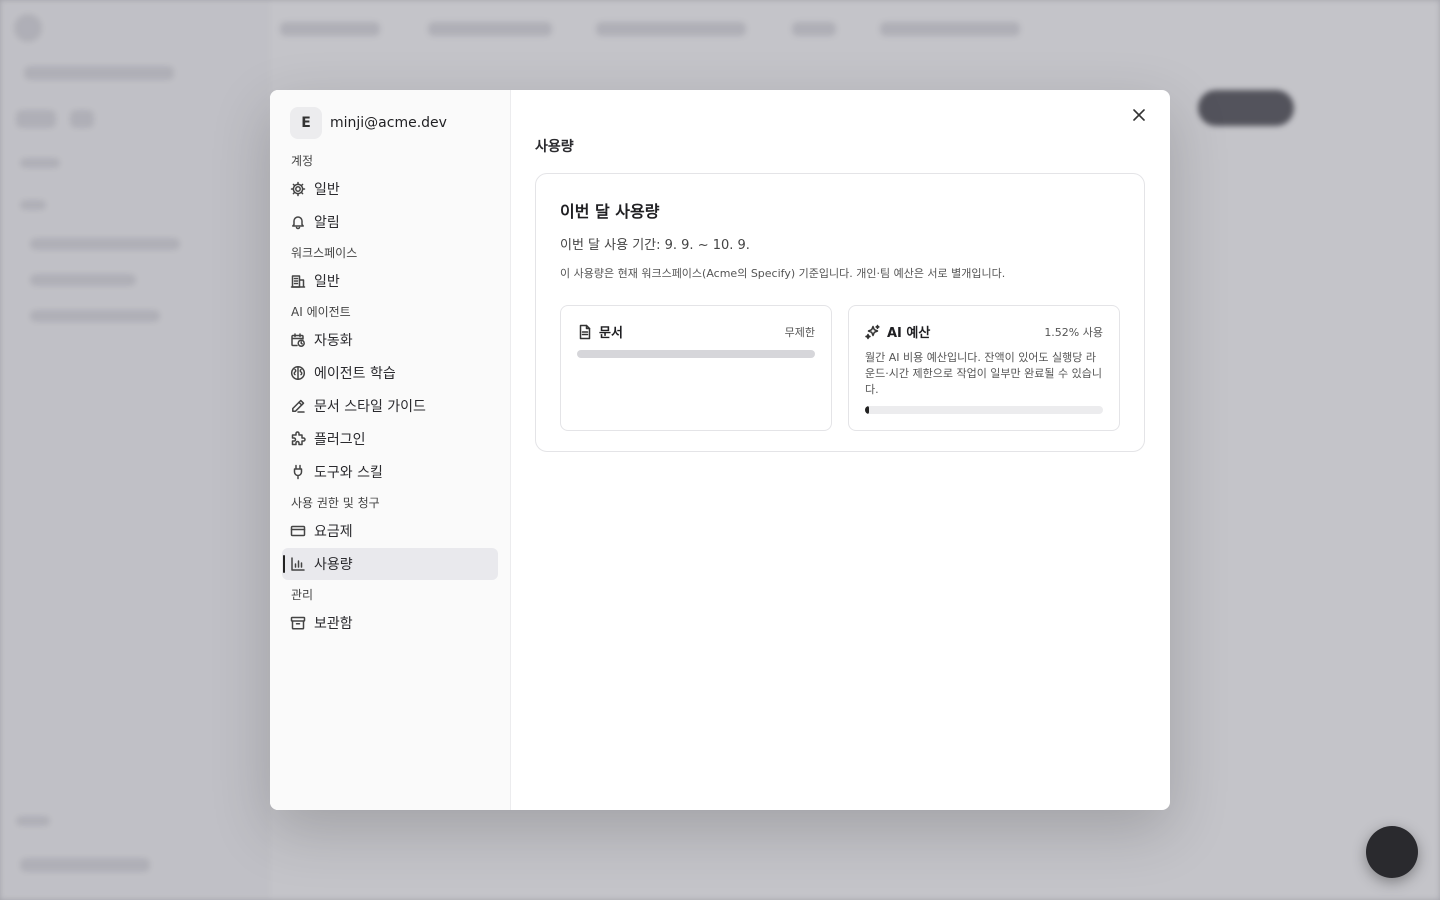 The width and height of the screenshot is (1440, 900). I want to click on documents-usage-bar, so click(696, 354).